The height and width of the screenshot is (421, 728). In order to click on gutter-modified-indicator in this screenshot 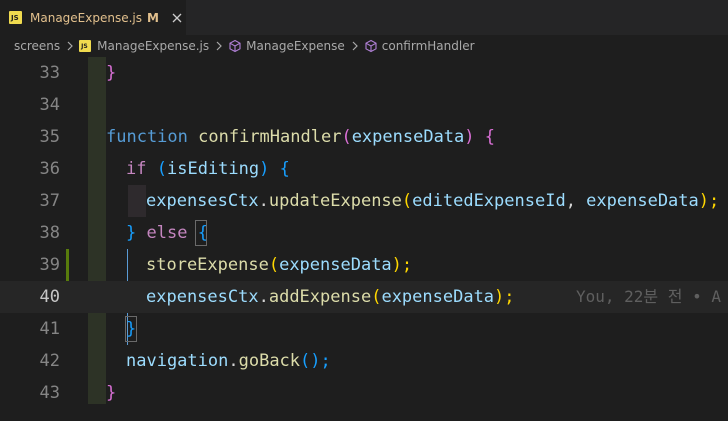, I will do `click(67, 265)`.